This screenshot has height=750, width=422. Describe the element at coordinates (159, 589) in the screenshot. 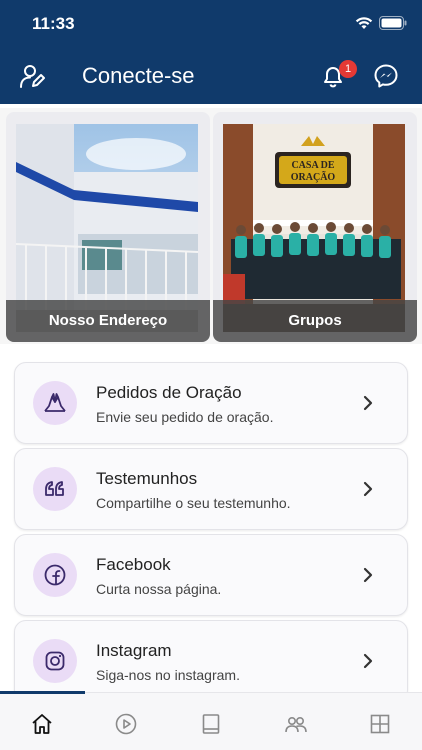

I see `list-item-subtitle: Curta nossa página.` at that location.